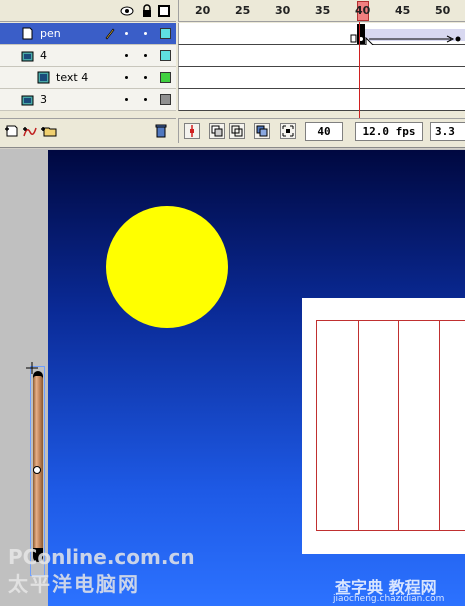 This screenshot has width=465, height=606. I want to click on sun-shape, so click(167, 267).